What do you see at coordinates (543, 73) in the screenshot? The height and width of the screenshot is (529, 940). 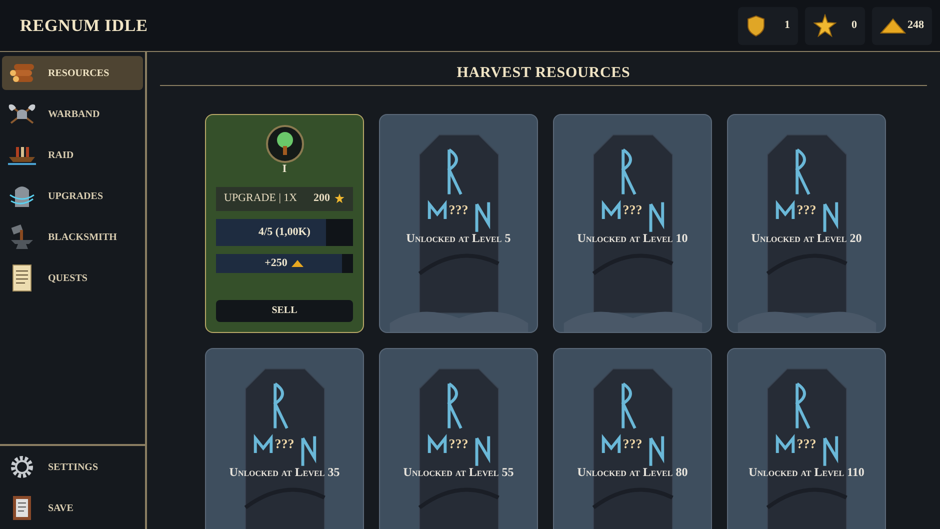 I see `section-title: HARVEST RESOURCES` at bounding box center [543, 73].